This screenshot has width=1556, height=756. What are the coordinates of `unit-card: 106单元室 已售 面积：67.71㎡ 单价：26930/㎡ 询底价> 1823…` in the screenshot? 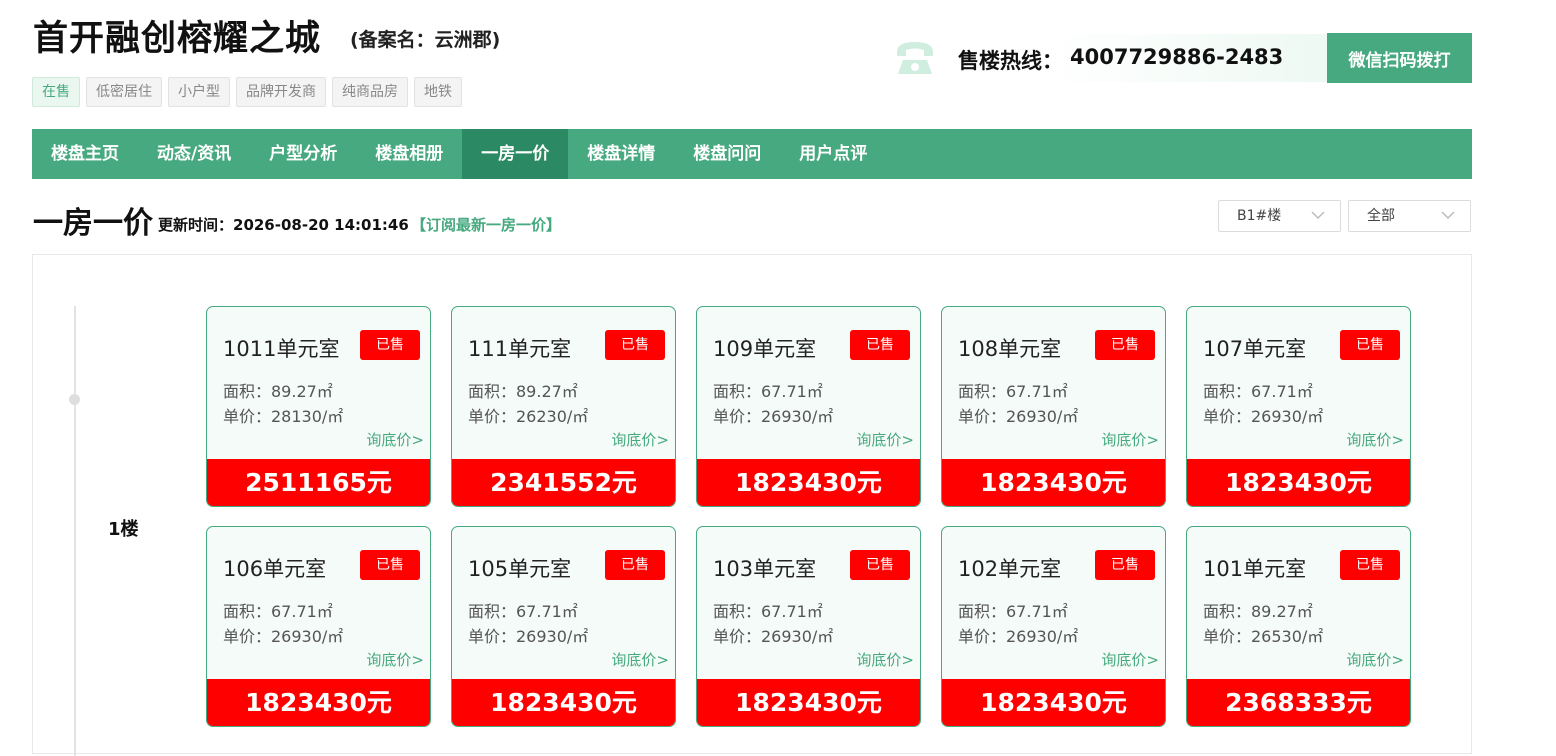 It's located at (318, 626).